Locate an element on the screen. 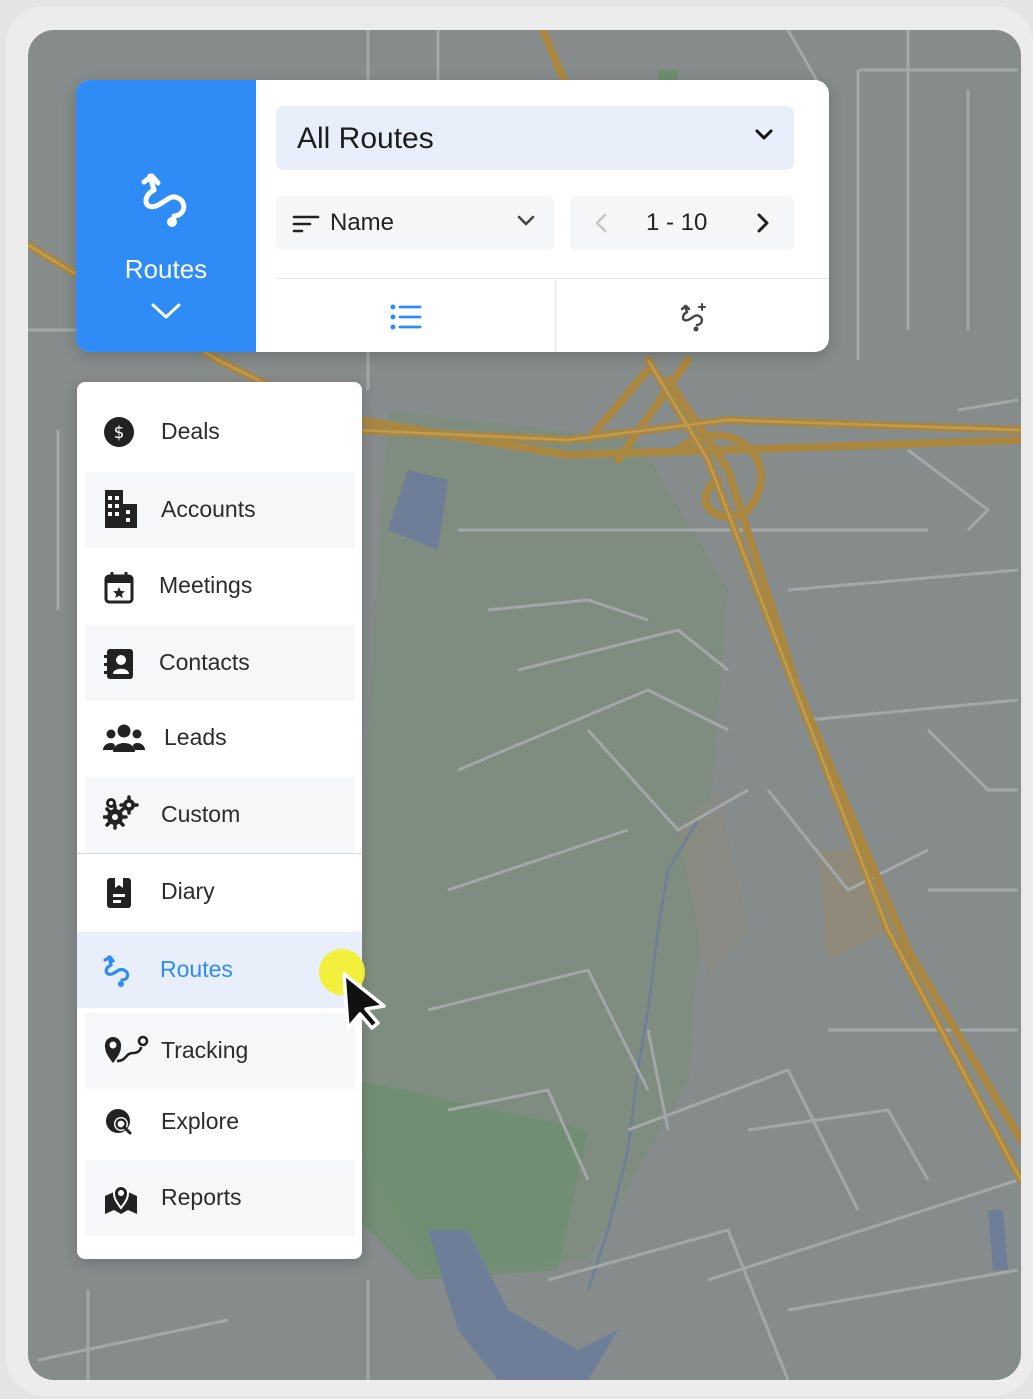  dollar-icon: $ is located at coordinates (120, 433).